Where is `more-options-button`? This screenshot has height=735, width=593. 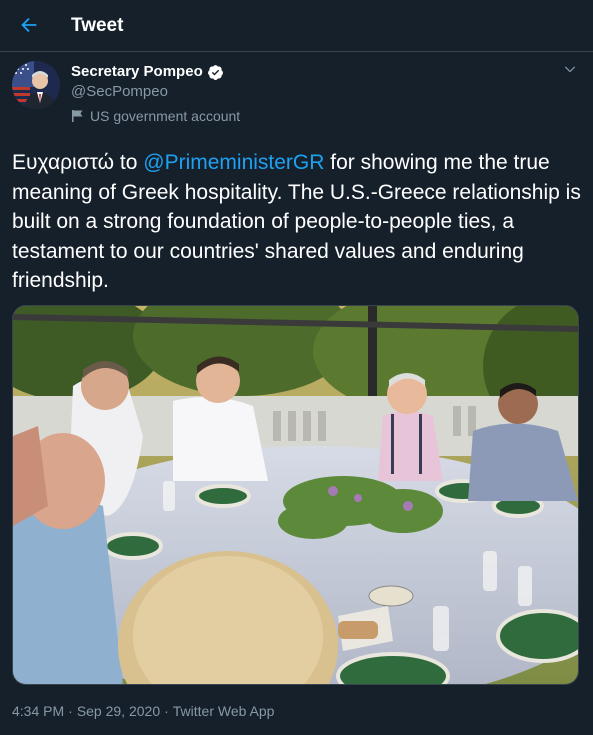 more-options-button is located at coordinates (570, 69).